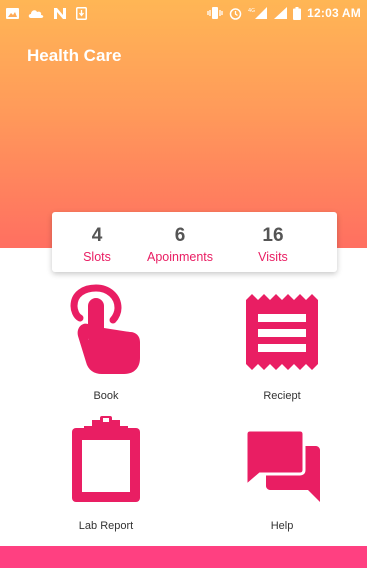 This screenshot has height=568, width=367. What do you see at coordinates (106, 526) in the screenshot?
I see `lab-report-label: Lab Report` at bounding box center [106, 526].